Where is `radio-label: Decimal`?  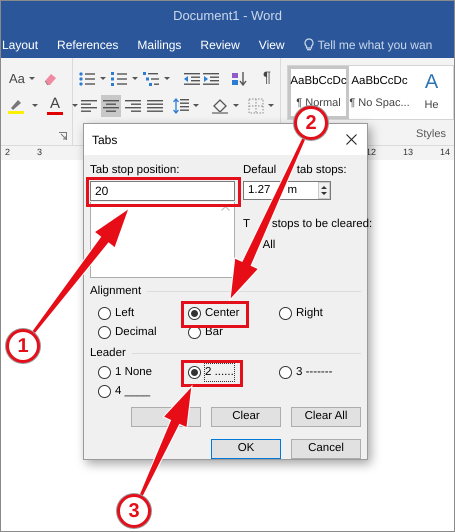
radio-label: Decimal is located at coordinates (136, 332).